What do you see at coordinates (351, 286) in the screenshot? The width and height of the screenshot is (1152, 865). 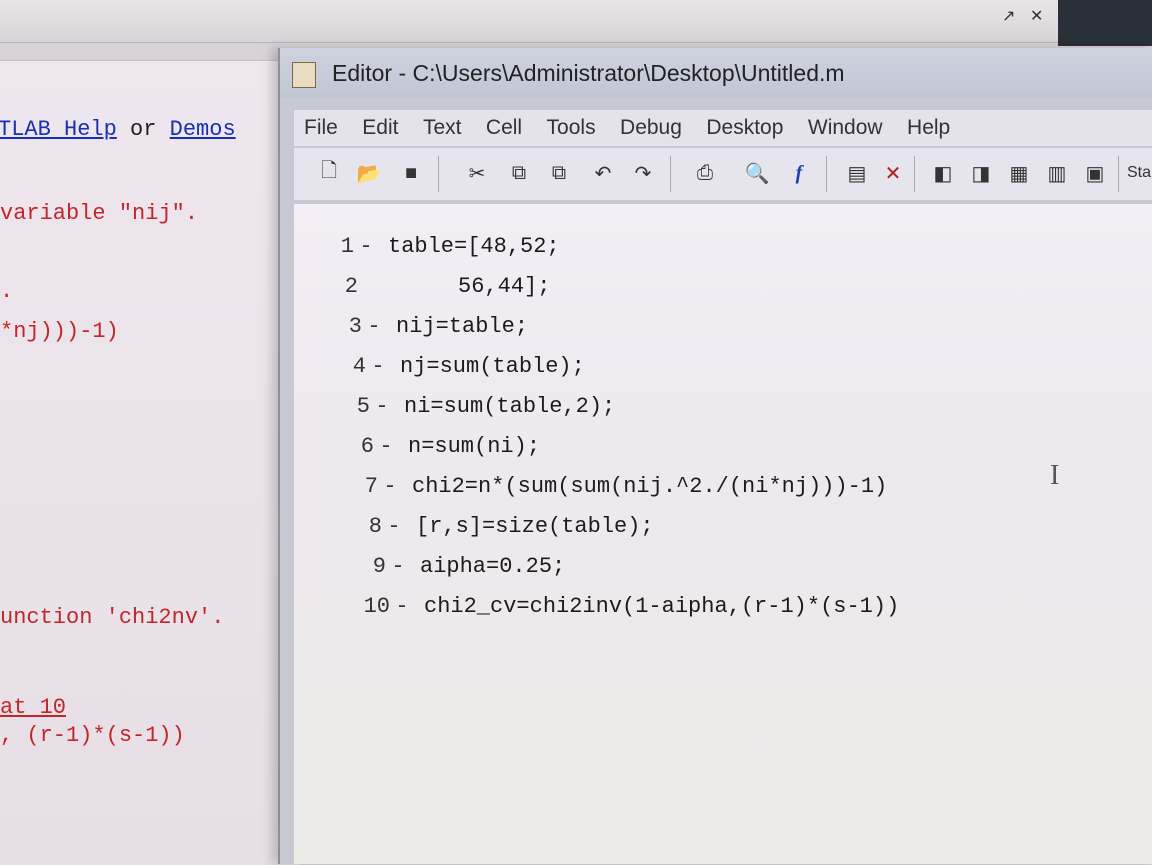 I see `line-number: 2` at bounding box center [351, 286].